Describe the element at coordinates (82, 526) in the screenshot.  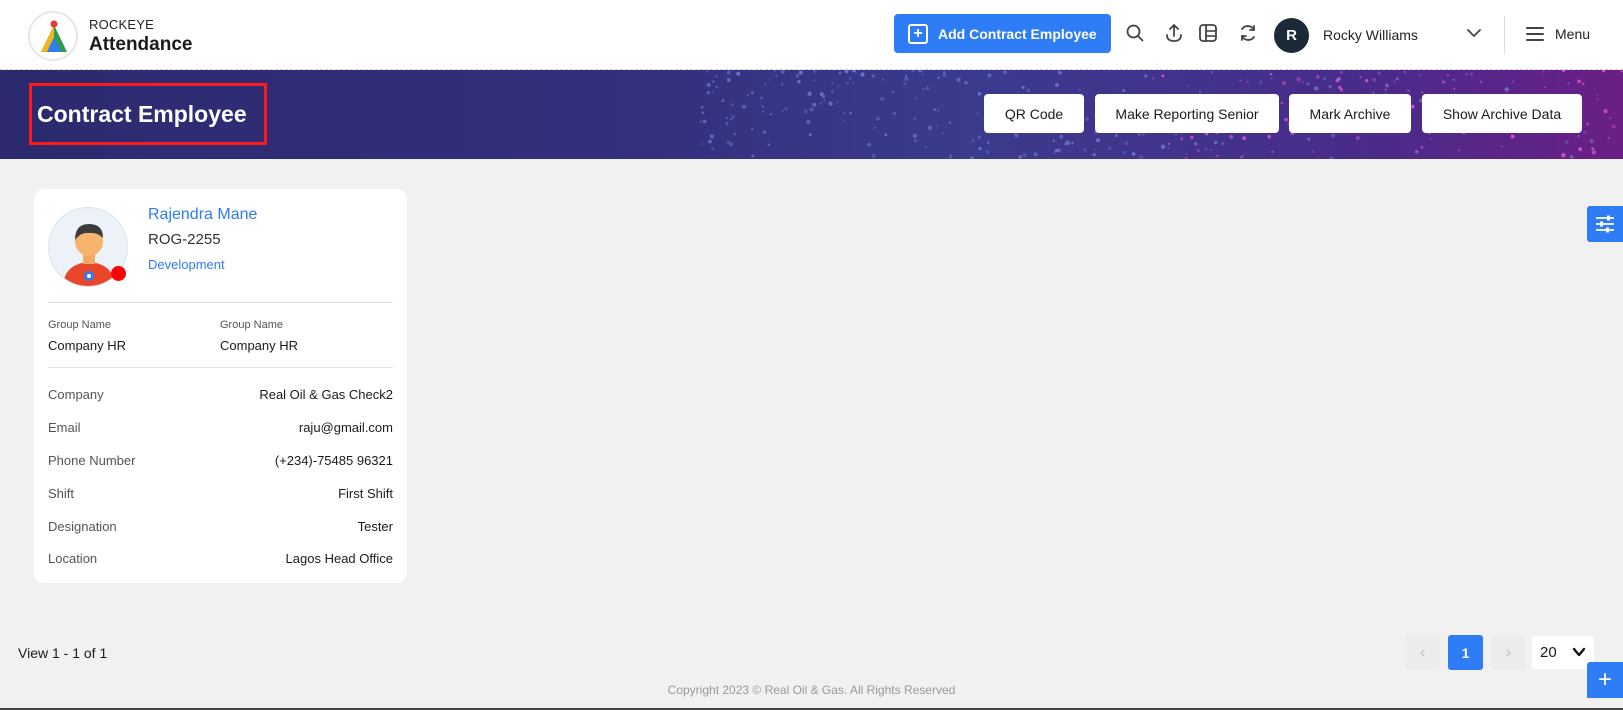
I see `designation-label: Designation` at that location.